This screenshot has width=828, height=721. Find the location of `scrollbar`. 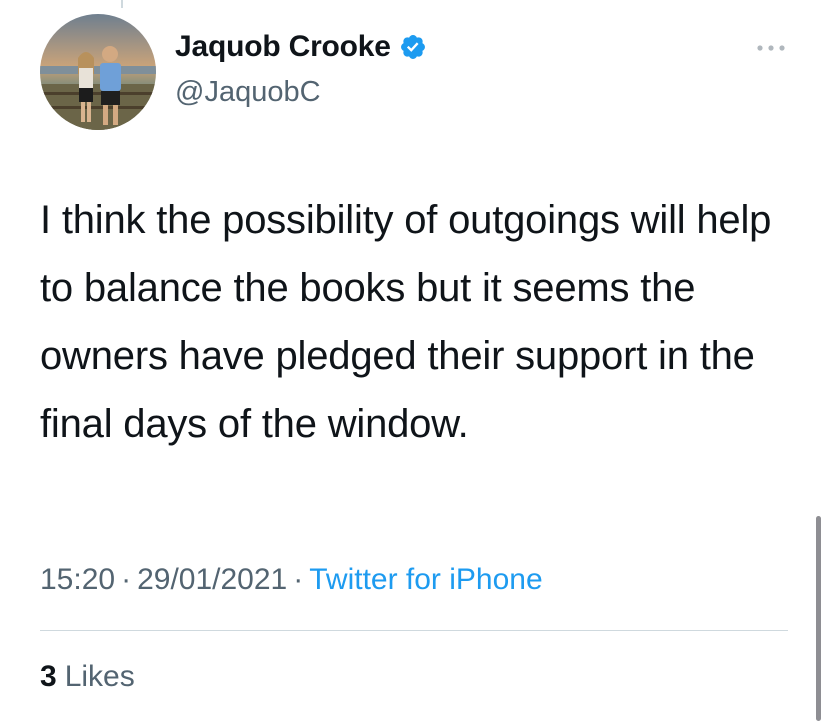

scrollbar is located at coordinates (818, 618).